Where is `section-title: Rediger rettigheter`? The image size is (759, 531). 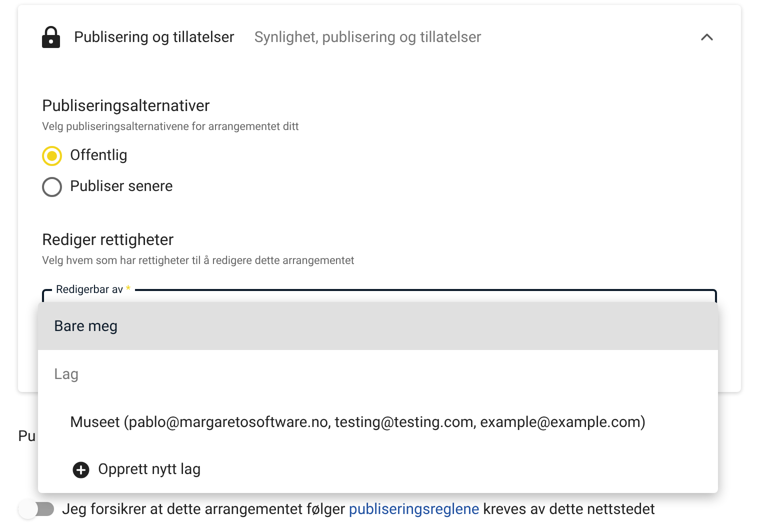 section-title: Rediger rettigheter is located at coordinates (108, 240).